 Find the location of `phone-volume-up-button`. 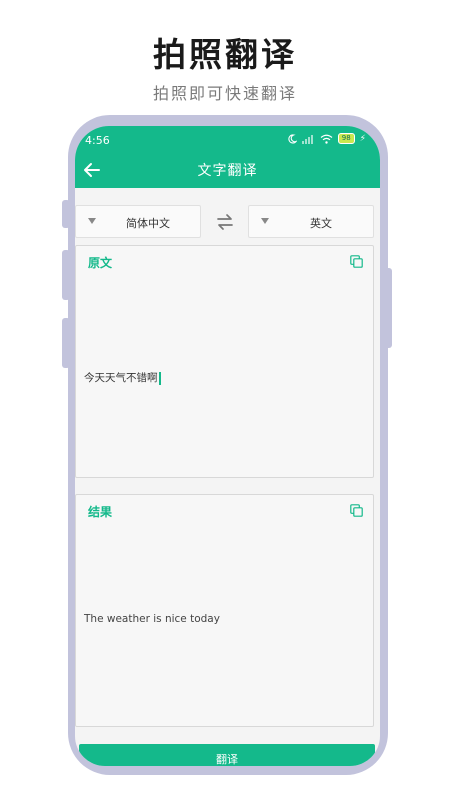

phone-volume-up-button is located at coordinates (66, 275).